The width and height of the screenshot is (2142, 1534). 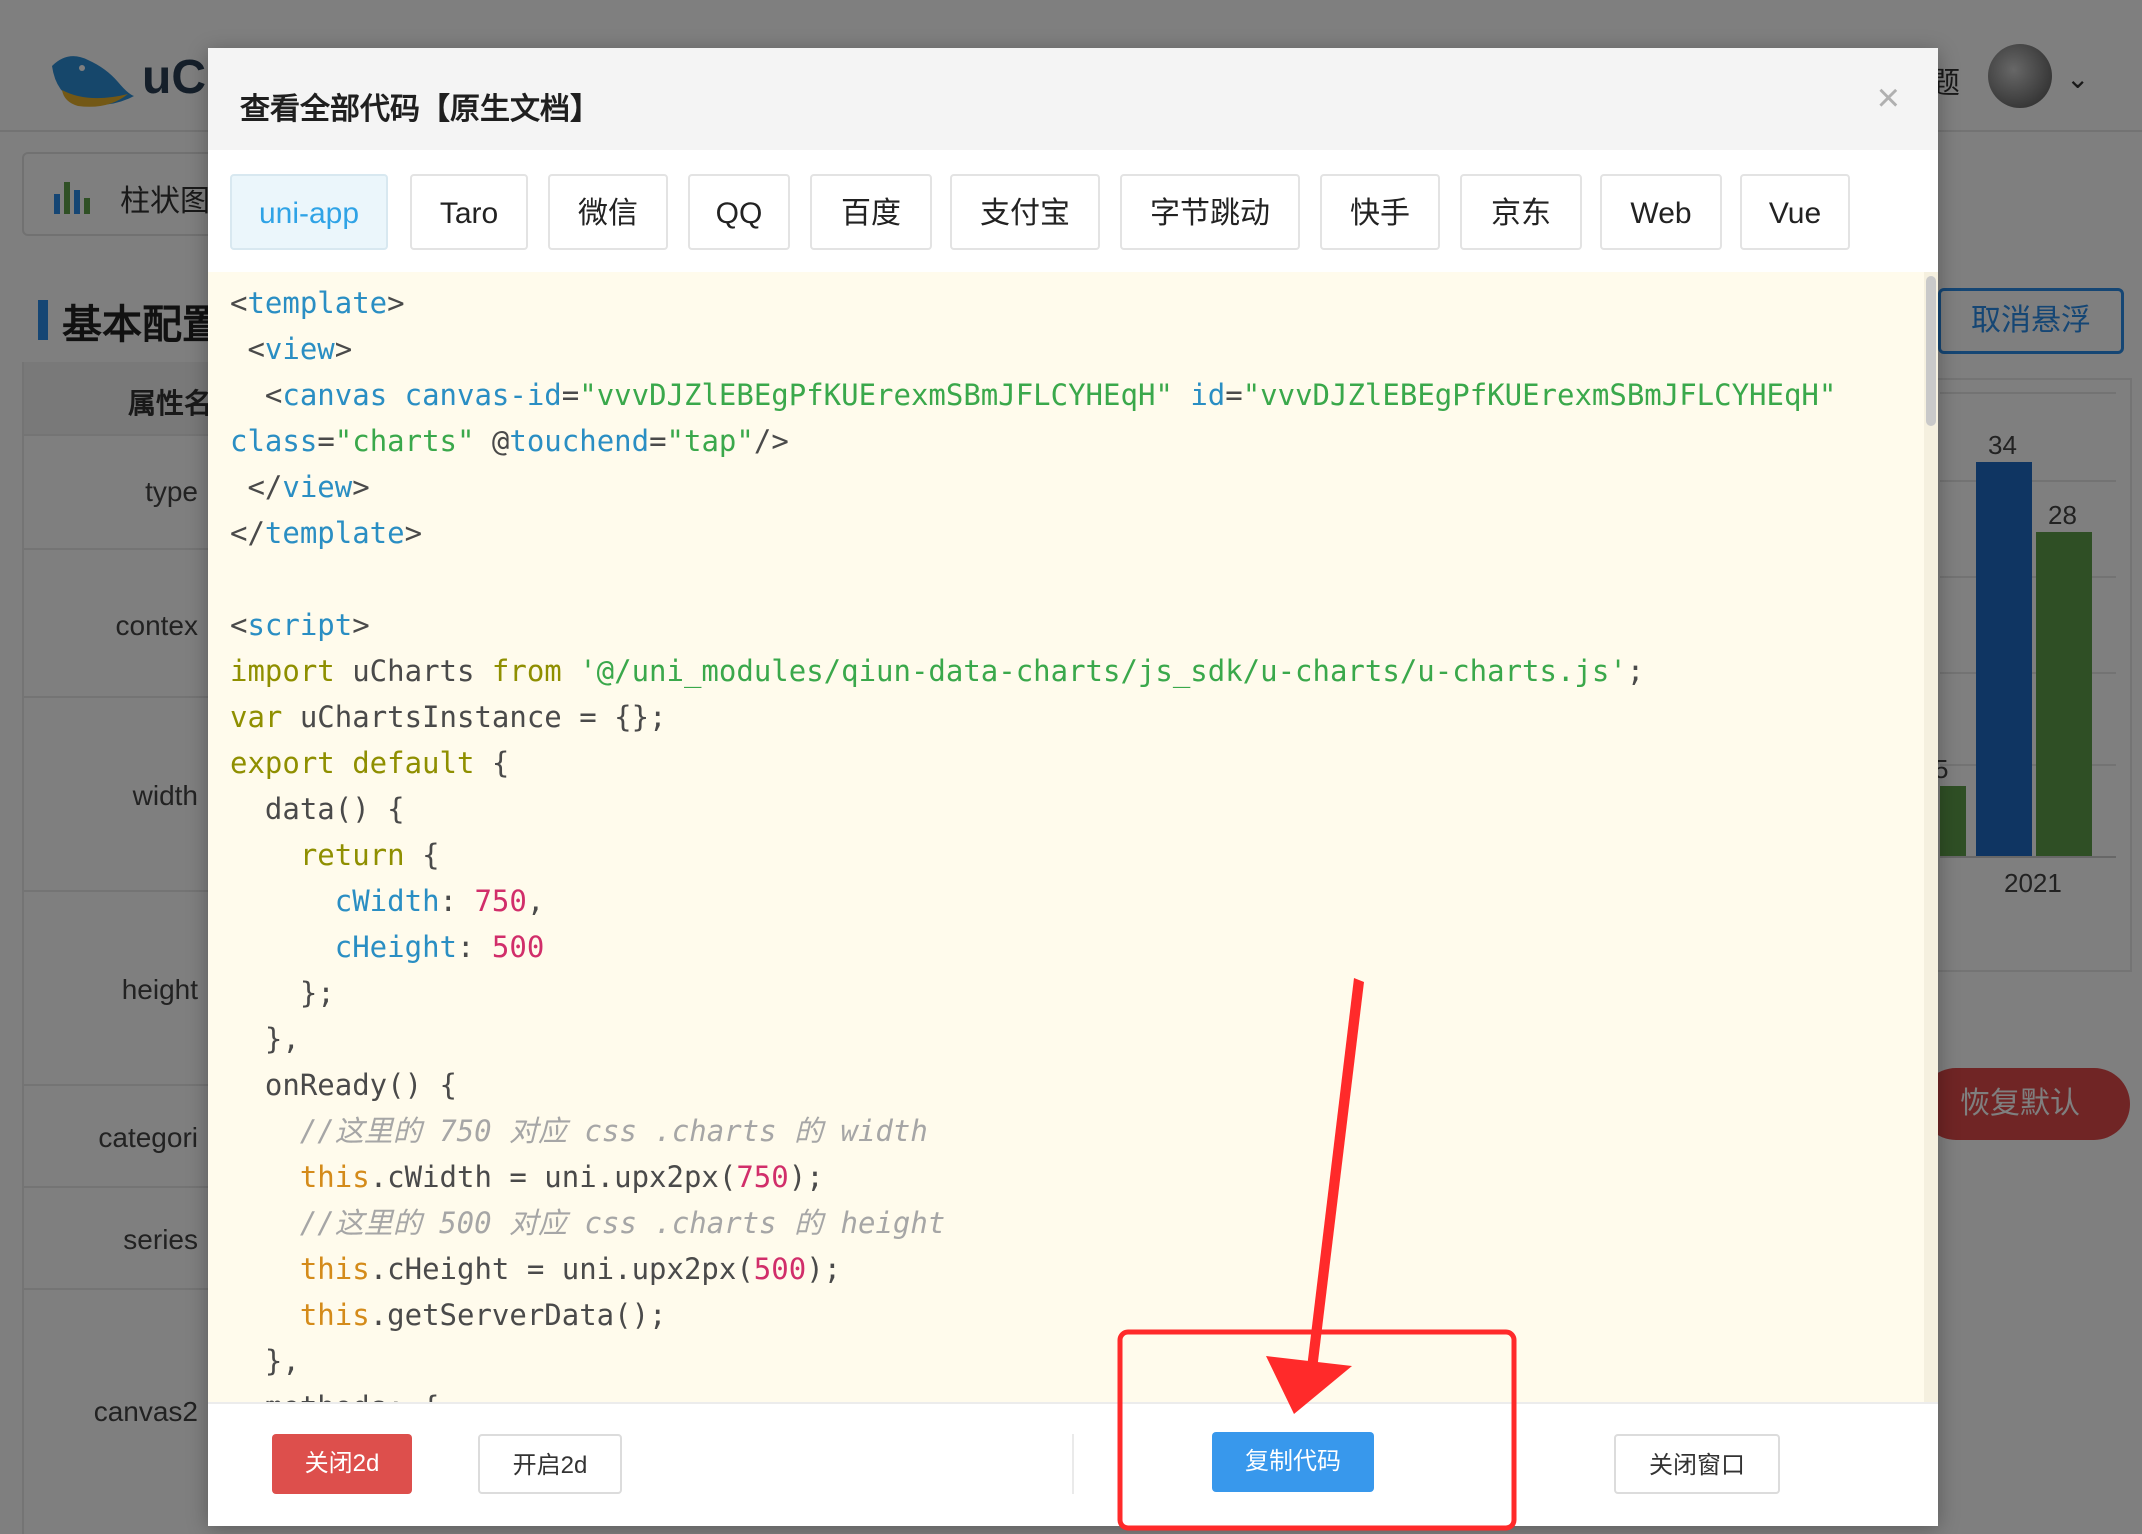 What do you see at coordinates (387, 901) in the screenshot?
I see `code-token: cWidth` at bounding box center [387, 901].